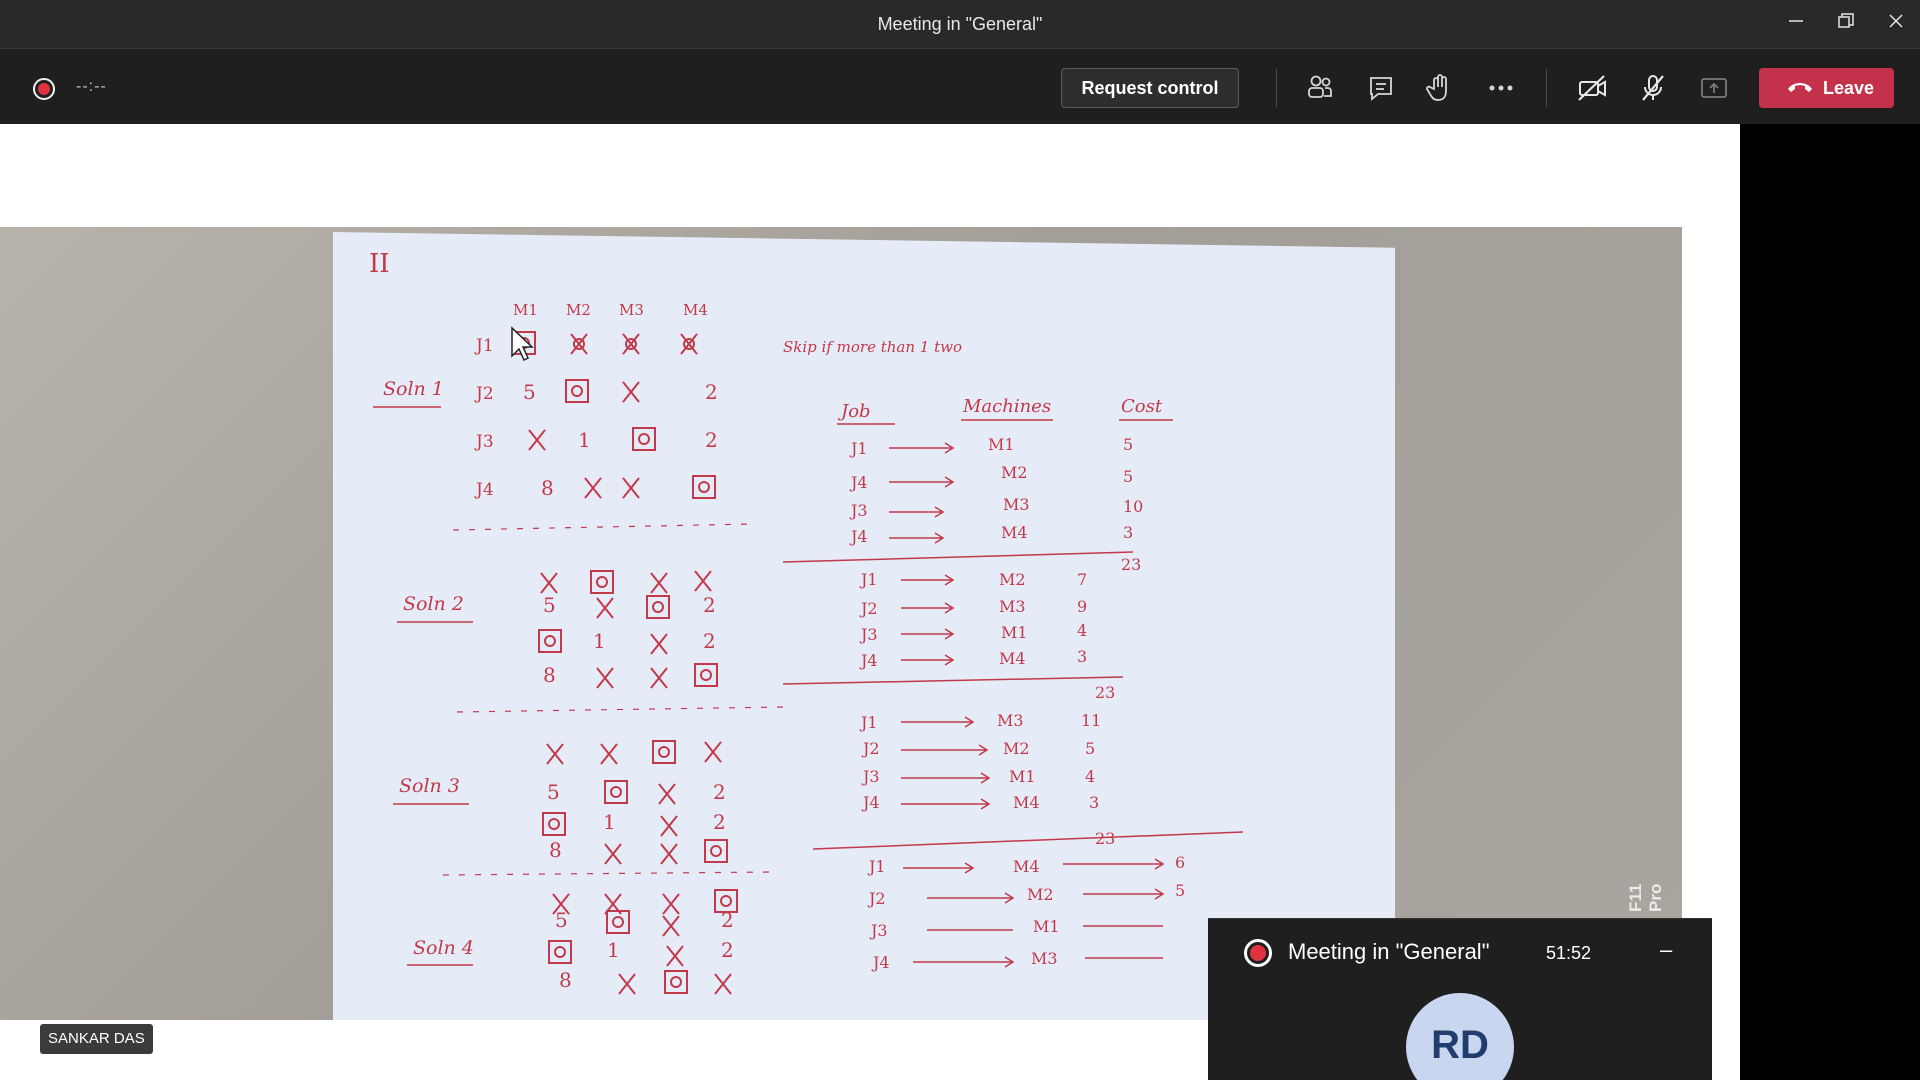  What do you see at coordinates (484, 394) in the screenshot?
I see `row-label: J2` at bounding box center [484, 394].